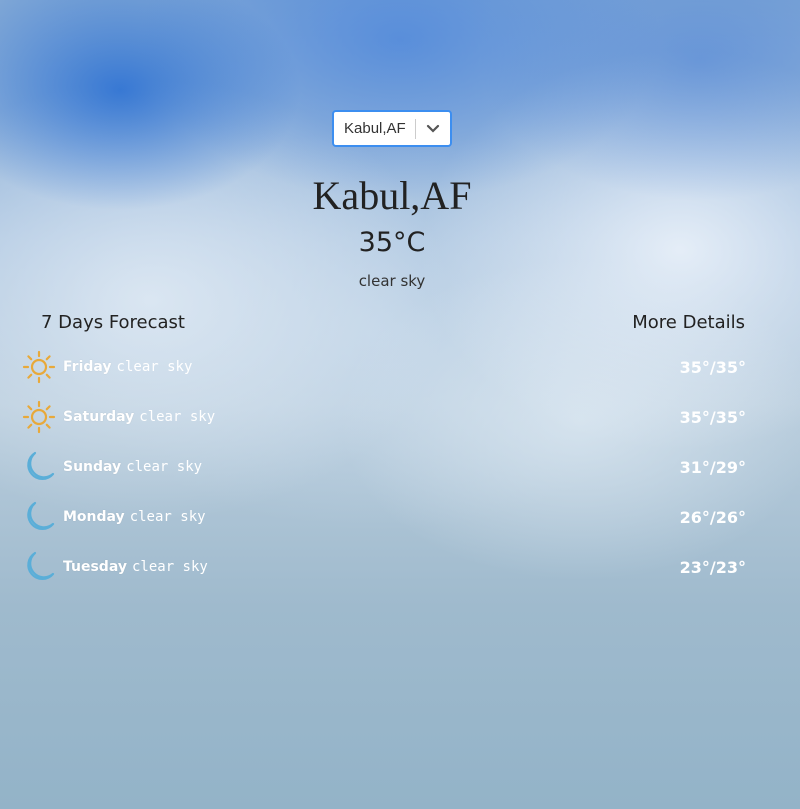 The image size is (800, 809). Describe the element at coordinates (712, 467) in the screenshot. I see `forecast-temp-range: 31°/29°` at that location.